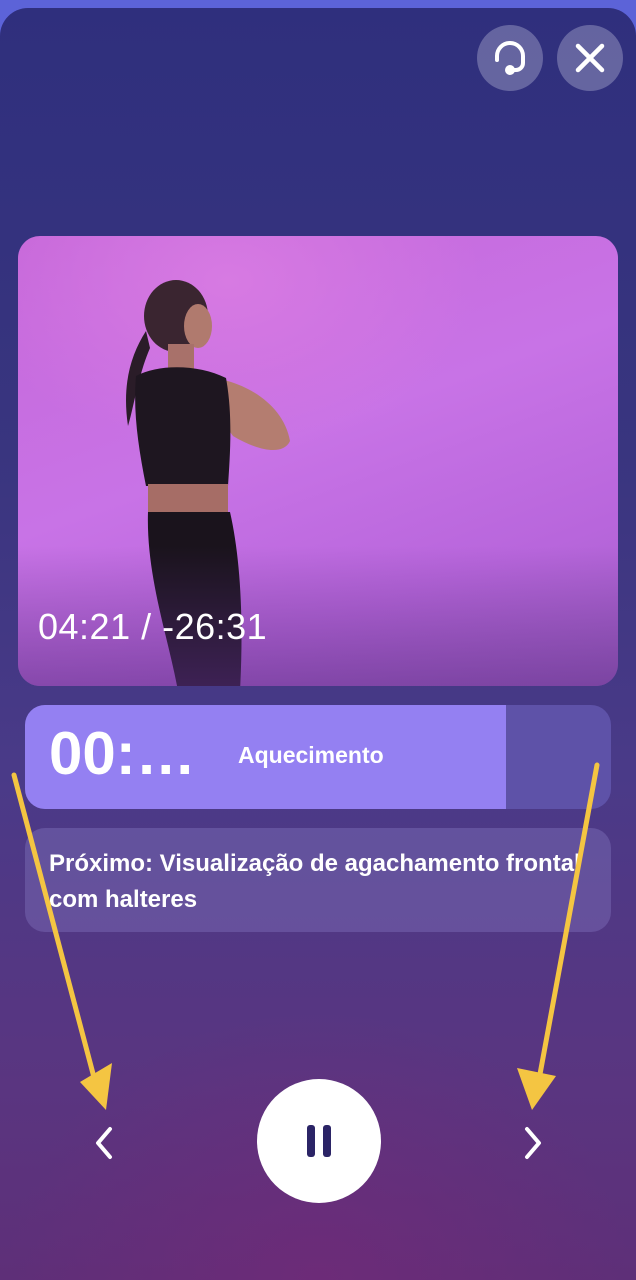 Image resolution: width=636 pixels, height=1280 pixels. I want to click on close-icon, so click(590, 58).